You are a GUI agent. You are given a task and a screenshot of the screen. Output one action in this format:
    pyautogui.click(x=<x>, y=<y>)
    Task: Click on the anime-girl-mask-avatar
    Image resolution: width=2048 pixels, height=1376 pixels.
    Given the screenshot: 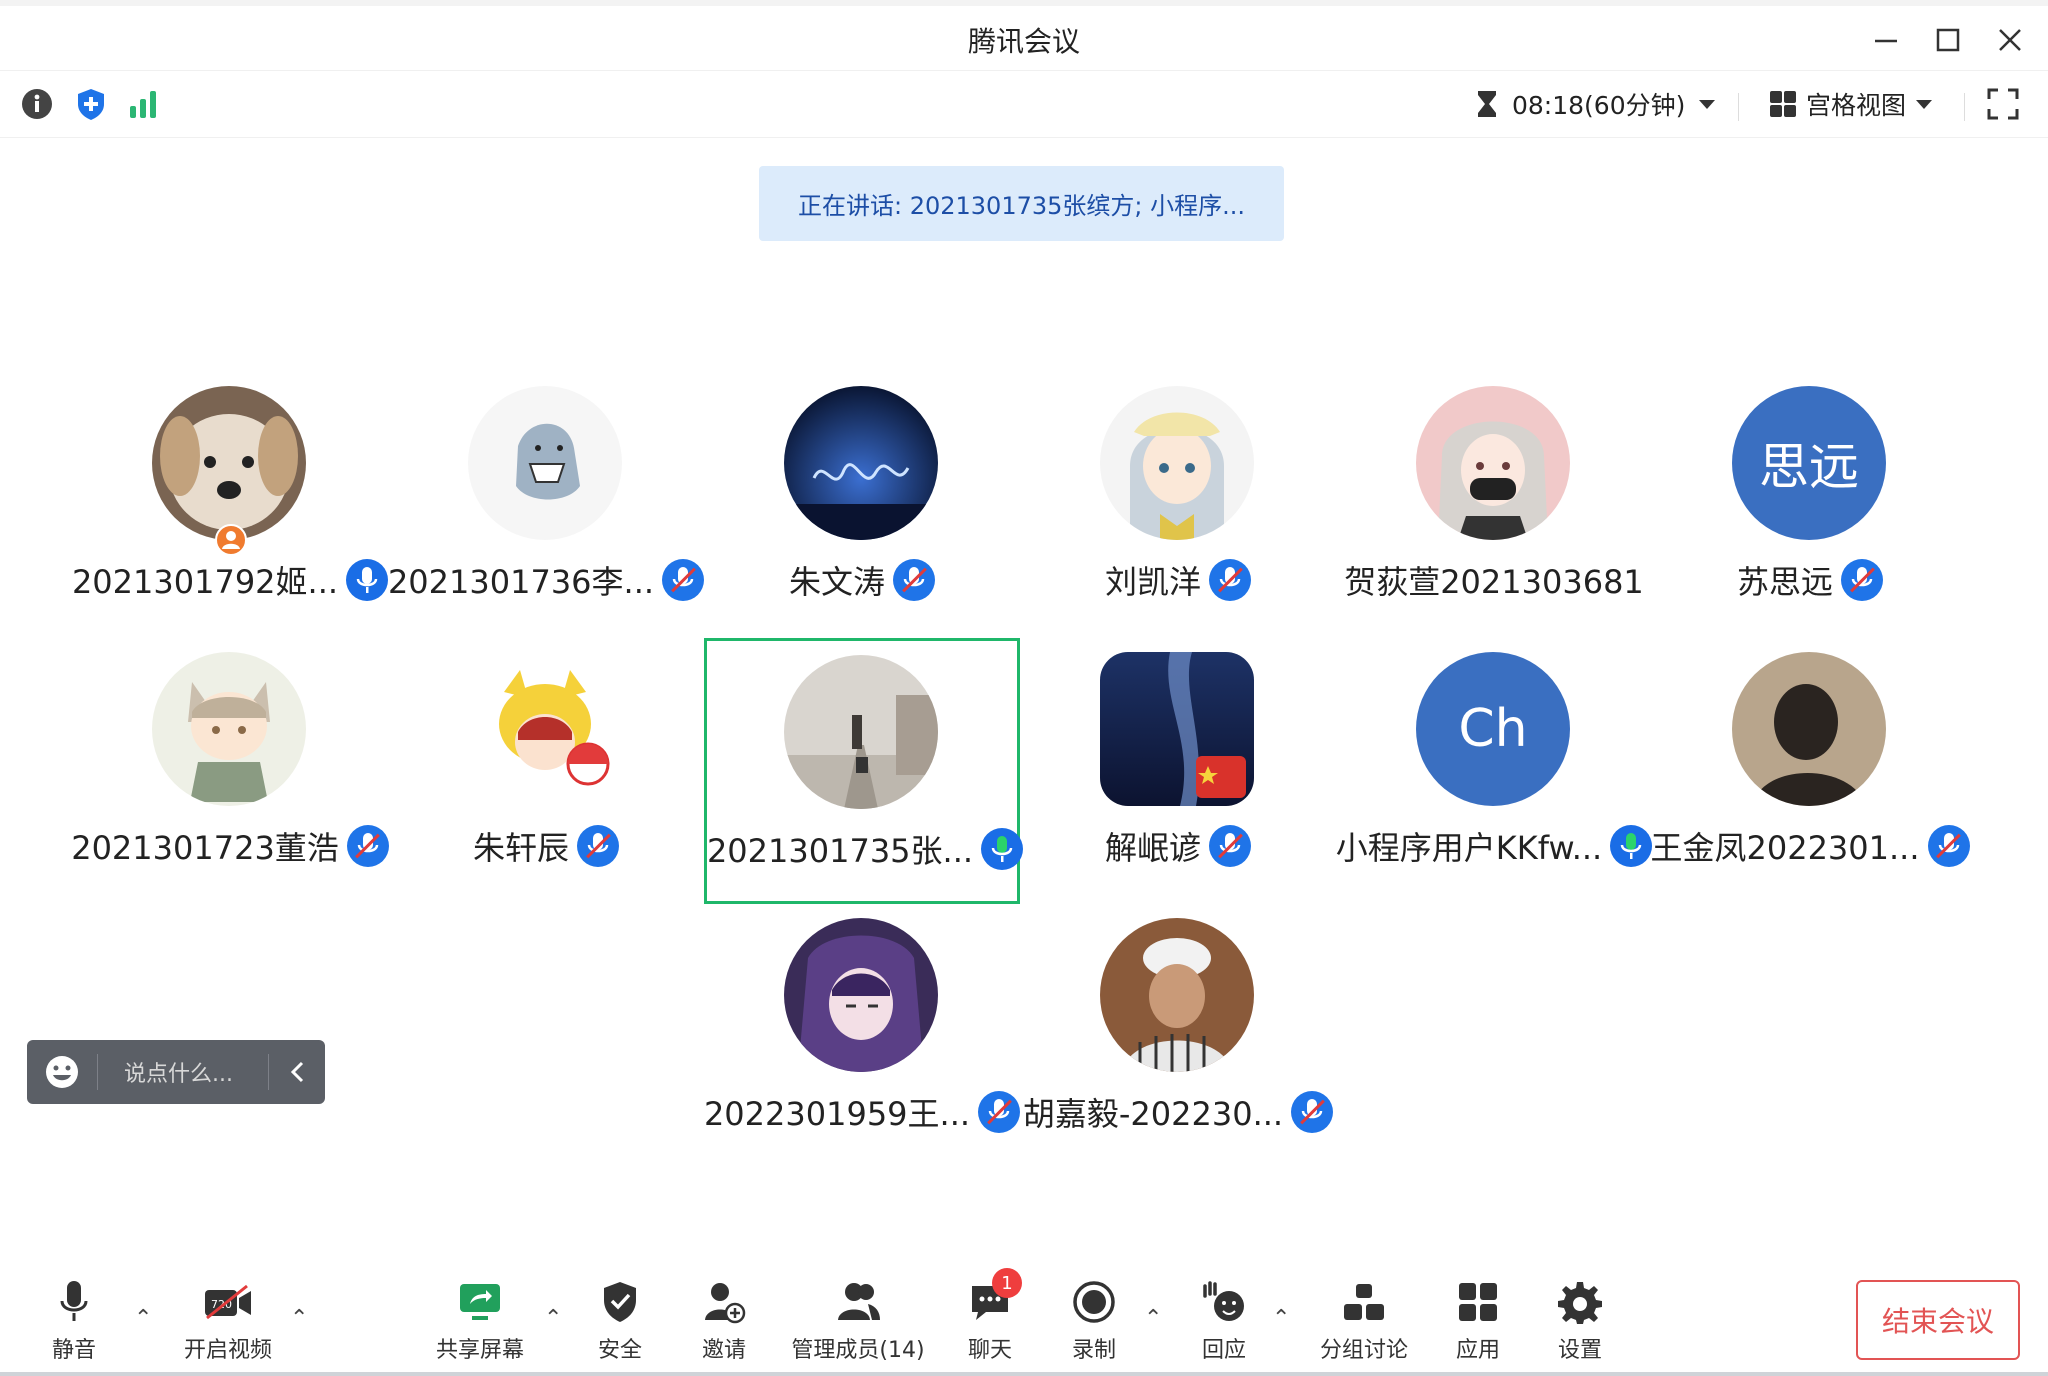 What is the action you would take?
    pyautogui.click(x=1493, y=463)
    